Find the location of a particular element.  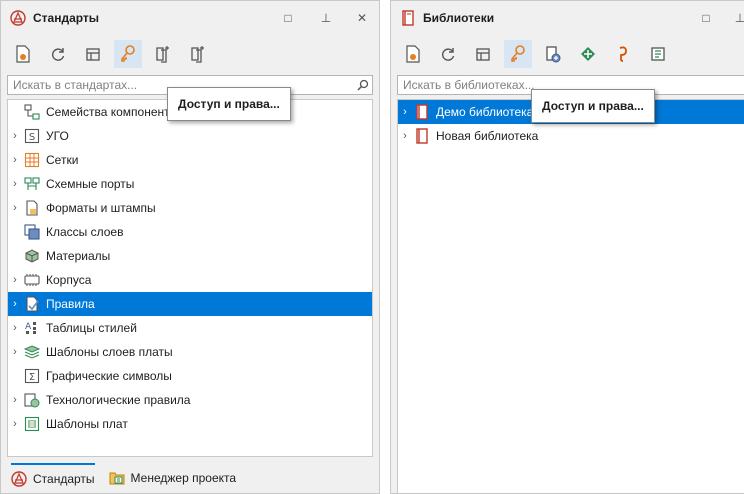

new-icon is located at coordinates (413, 54).